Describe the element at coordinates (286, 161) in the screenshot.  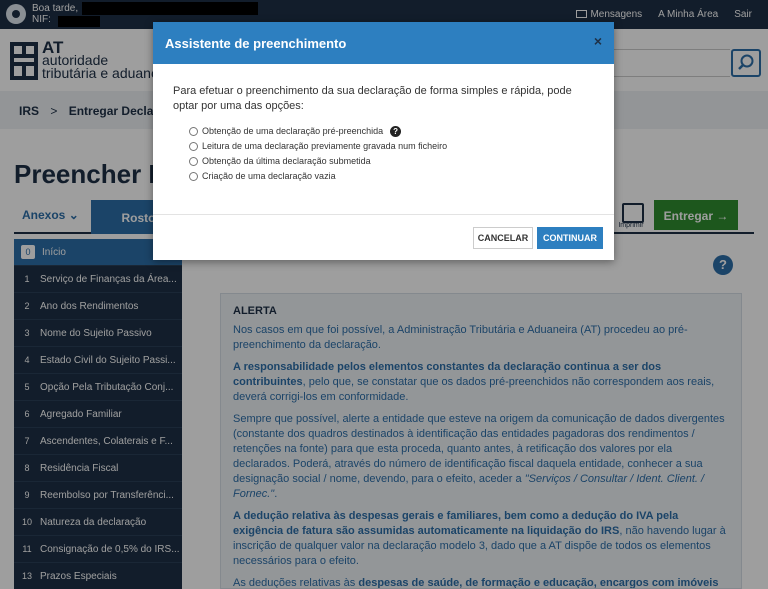
I see `option-label: Obtenção da última declaração submetida` at that location.